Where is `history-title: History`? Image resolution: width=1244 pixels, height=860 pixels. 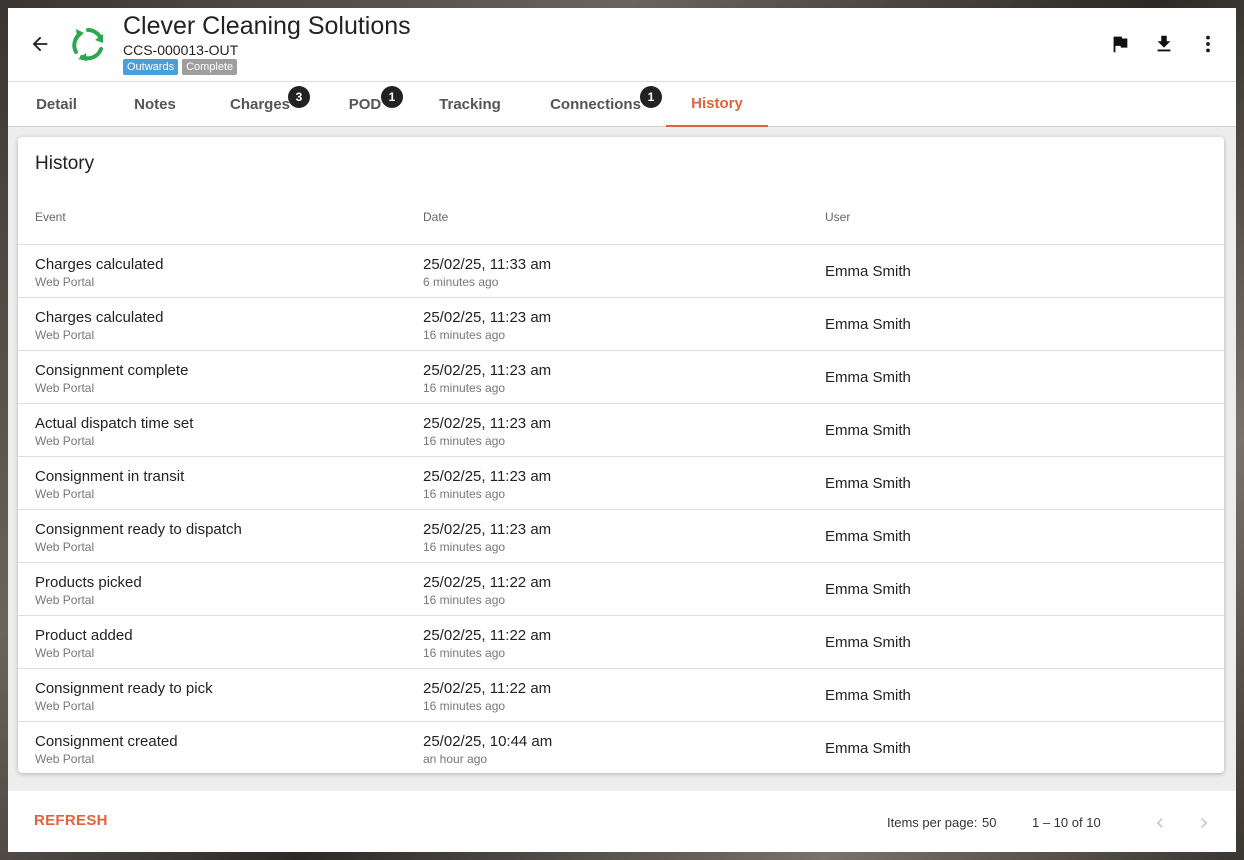
history-title: History is located at coordinates (65, 163).